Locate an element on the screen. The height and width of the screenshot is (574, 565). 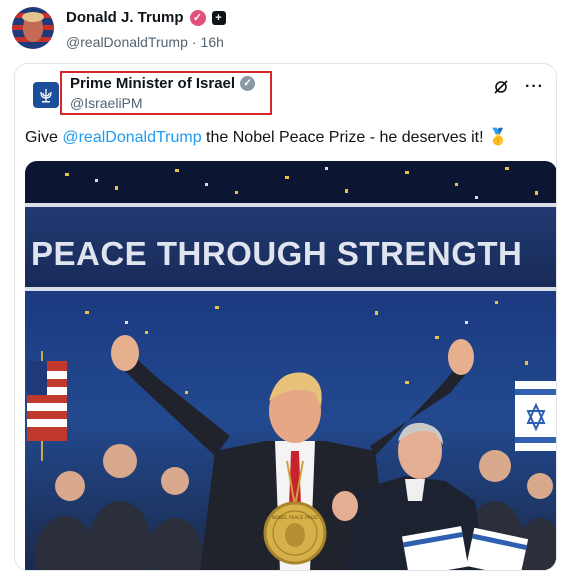
more-icon: ··· is located at coordinates (534, 87).